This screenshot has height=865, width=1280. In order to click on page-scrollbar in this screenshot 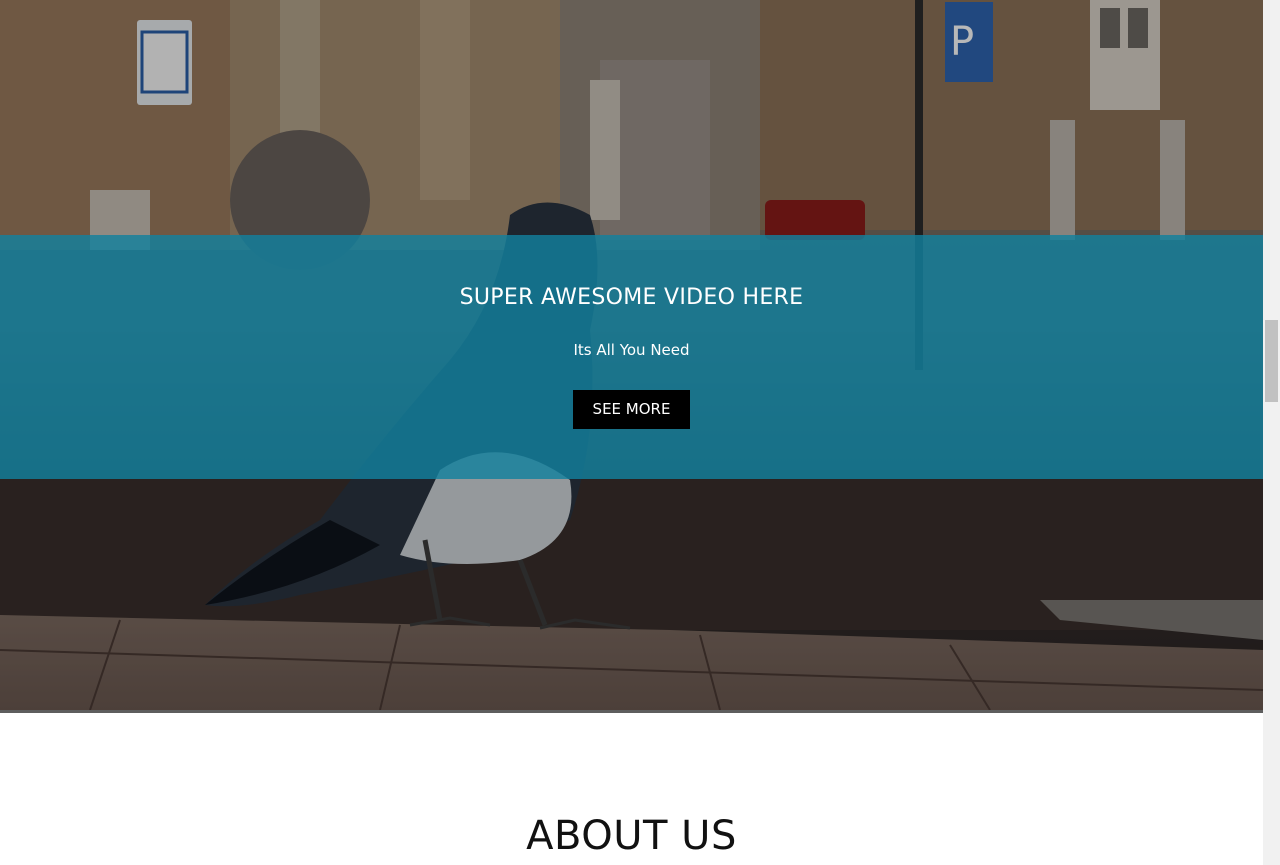, I will do `click(1271, 432)`.